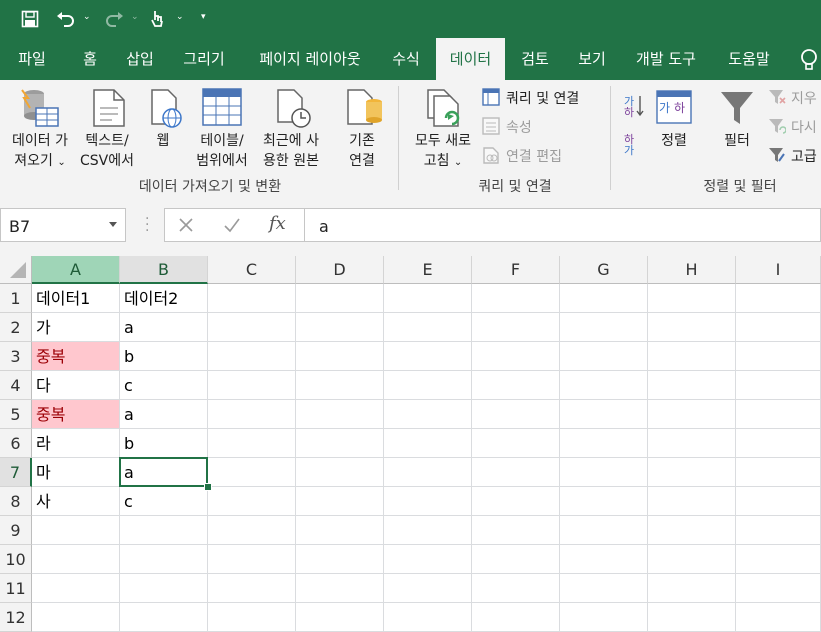 The height and width of the screenshot is (632, 821). Describe the element at coordinates (692, 298) in the screenshot. I see `cell-h1` at that location.